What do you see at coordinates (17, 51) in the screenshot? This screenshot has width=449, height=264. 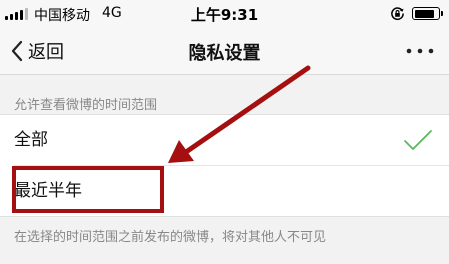 I see `chevron-left-icon` at bounding box center [17, 51].